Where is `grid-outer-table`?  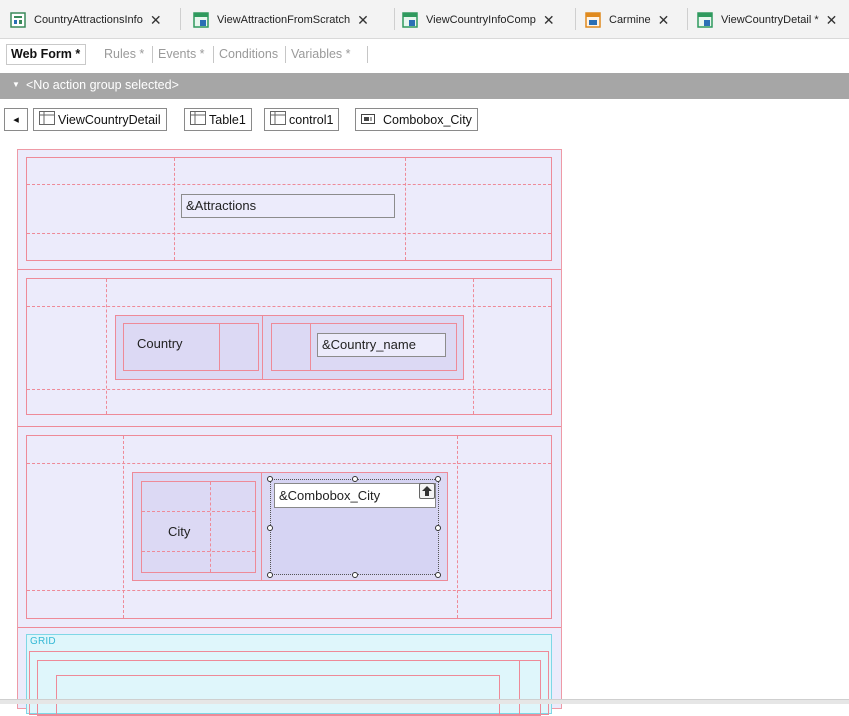
grid-outer-table is located at coordinates (289, 683).